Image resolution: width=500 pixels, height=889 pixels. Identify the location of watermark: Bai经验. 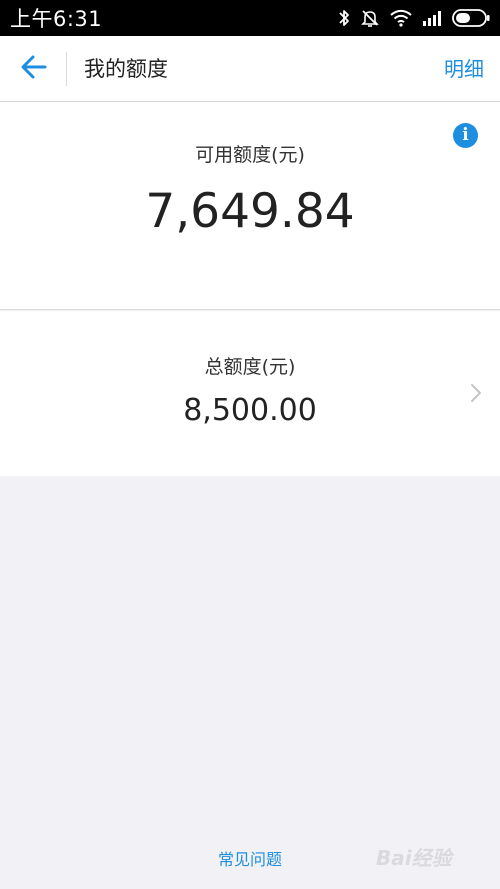
(431, 856).